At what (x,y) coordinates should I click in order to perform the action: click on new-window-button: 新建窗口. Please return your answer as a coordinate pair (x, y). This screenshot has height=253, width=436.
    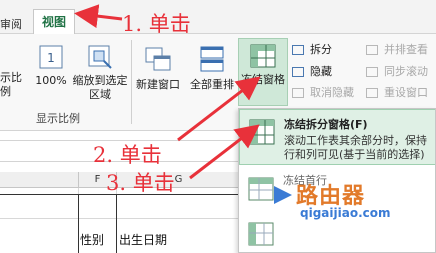
    Looking at the image, I should click on (158, 68).